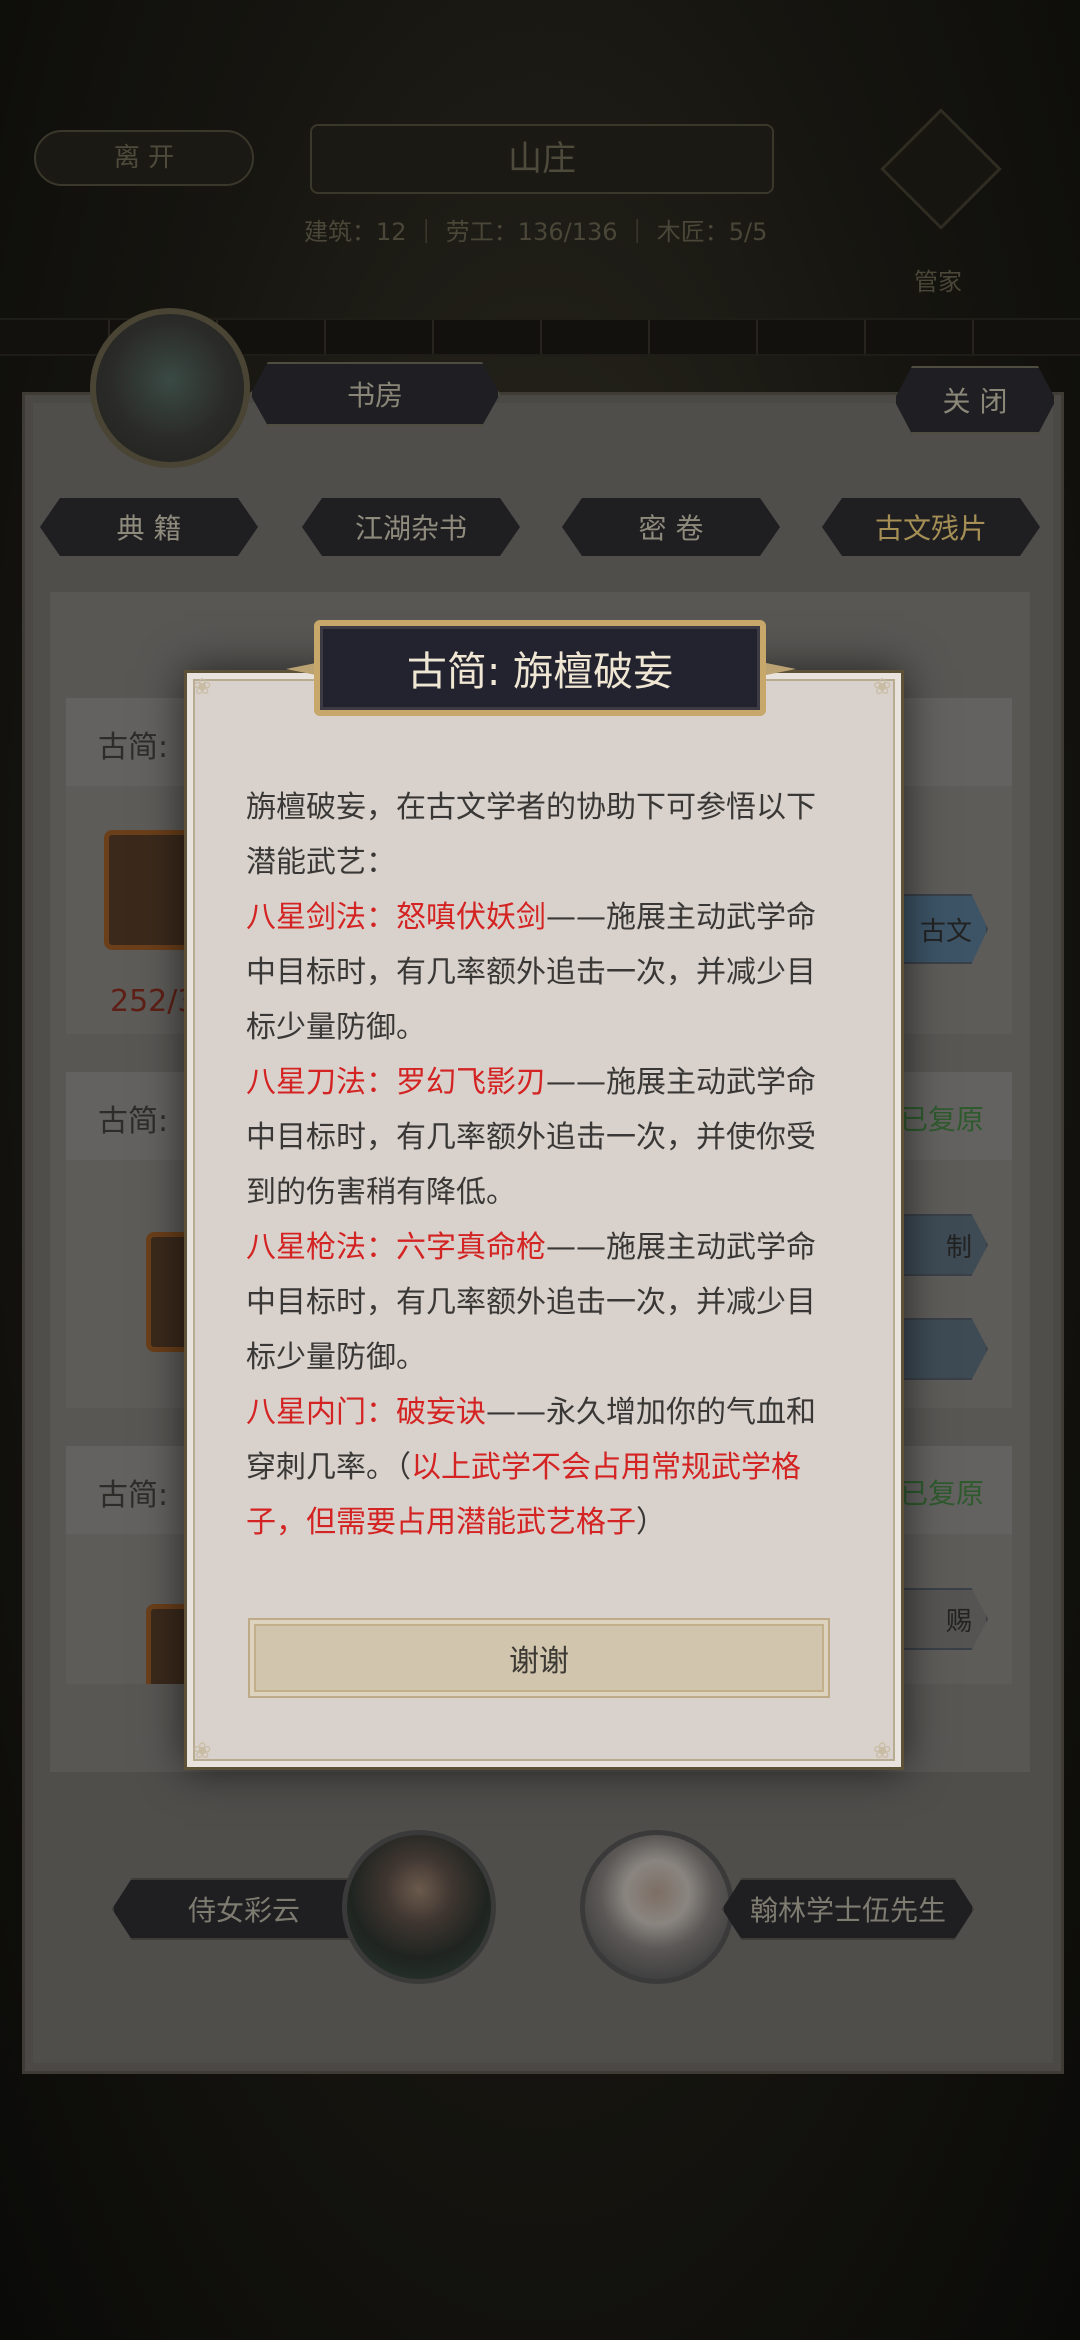 The width and height of the screenshot is (1080, 2340). I want to click on maid-avatar, so click(419, 1907).